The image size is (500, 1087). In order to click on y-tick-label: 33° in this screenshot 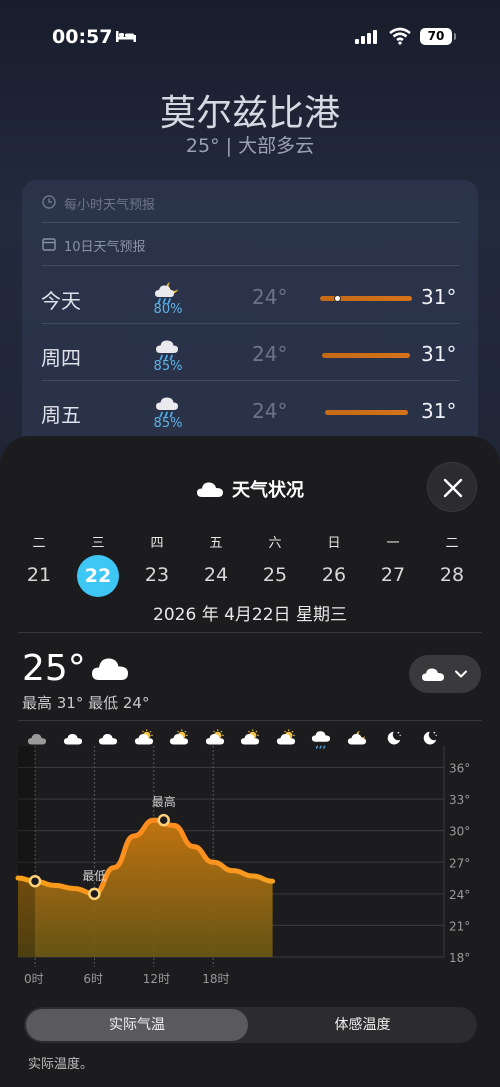, I will do `click(459, 800)`.